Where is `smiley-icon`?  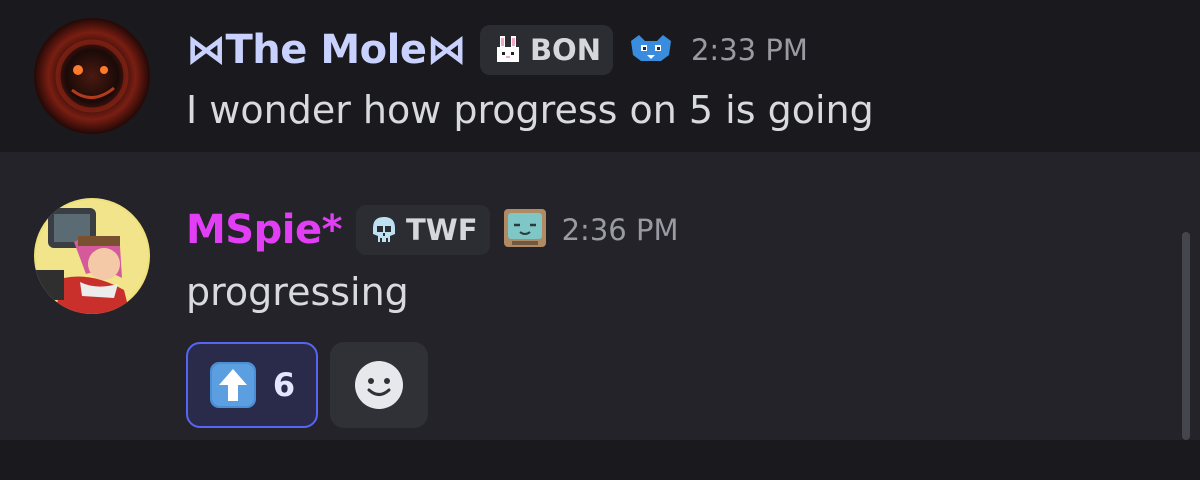
smiley-icon is located at coordinates (379, 385).